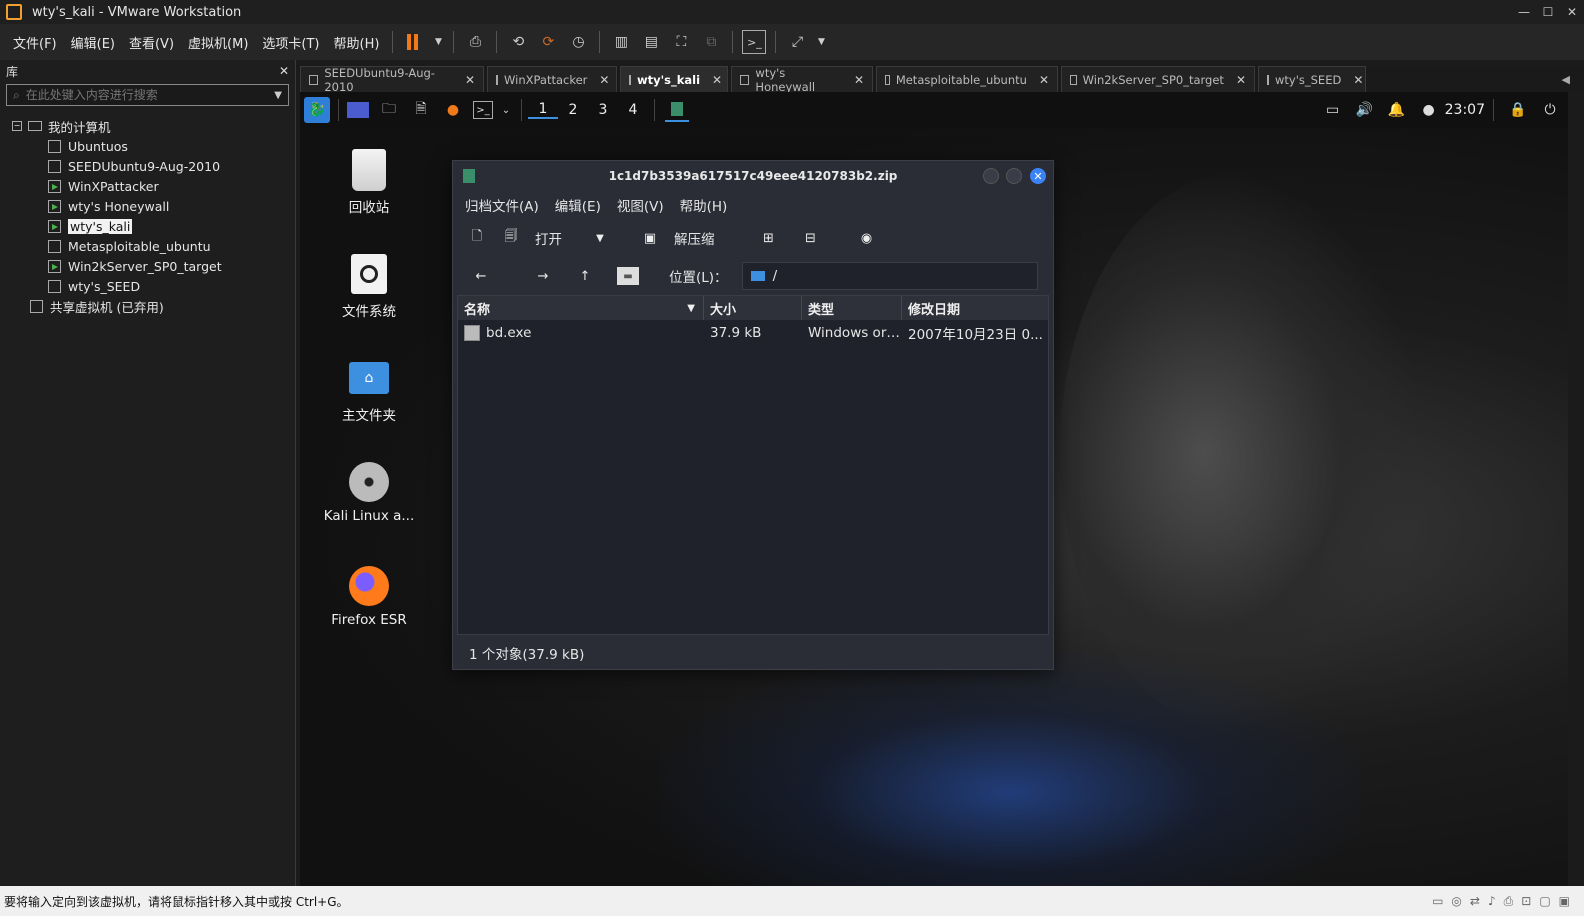 The height and width of the screenshot is (916, 1584). Describe the element at coordinates (453, 110) in the screenshot. I see `firefox-launcher-icon: ●` at that location.